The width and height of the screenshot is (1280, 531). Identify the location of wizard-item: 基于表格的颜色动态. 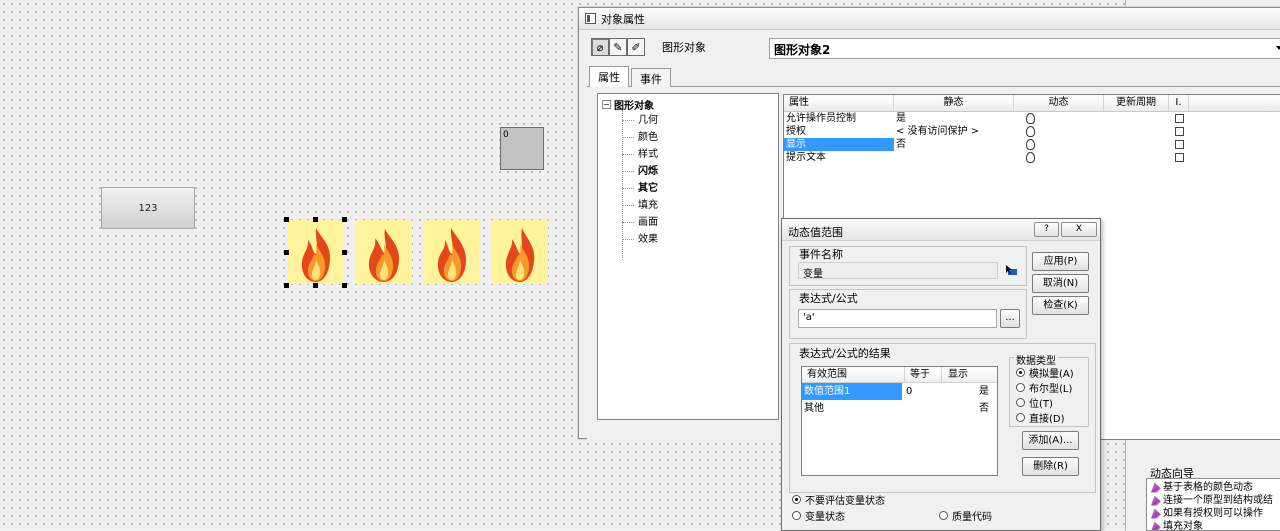
(1215, 487).